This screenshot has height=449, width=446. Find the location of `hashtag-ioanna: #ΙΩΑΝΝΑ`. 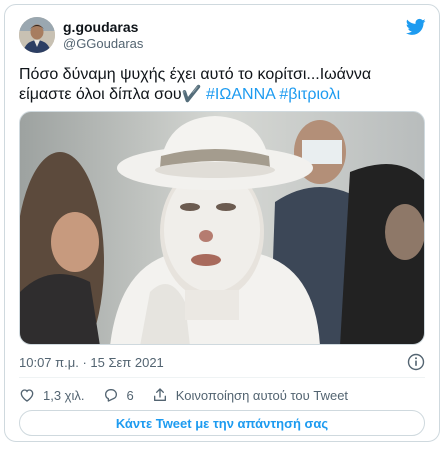

hashtag-ioanna: #ΙΩΑΝΝΑ is located at coordinates (240, 94).